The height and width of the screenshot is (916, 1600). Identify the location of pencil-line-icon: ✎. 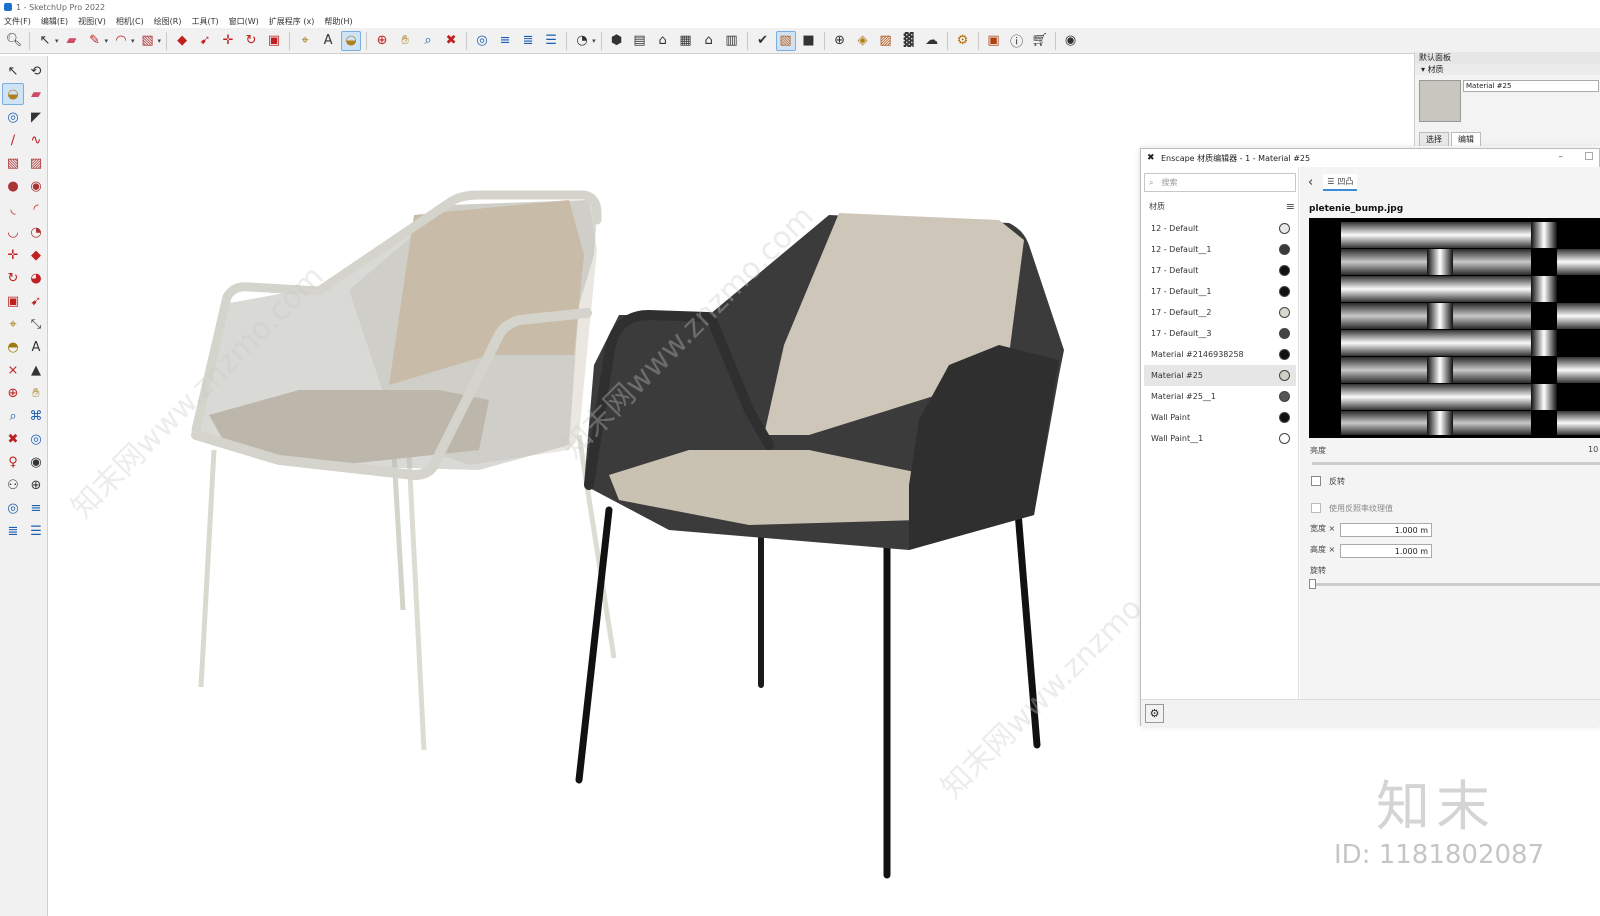
(95, 41).